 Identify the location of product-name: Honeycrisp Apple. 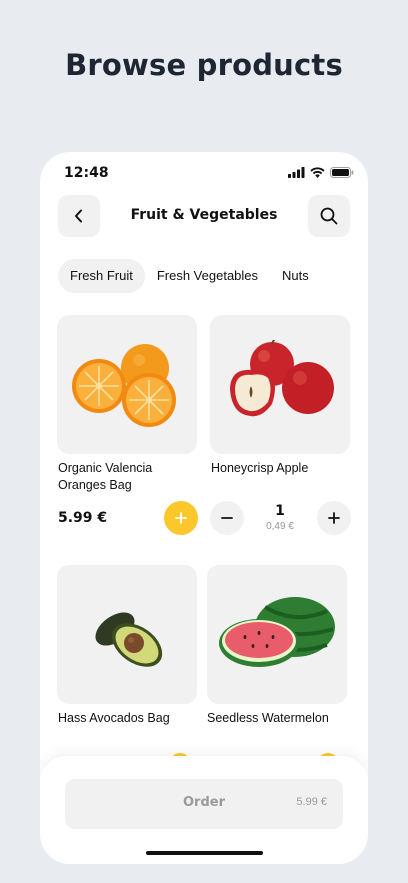
(260, 468).